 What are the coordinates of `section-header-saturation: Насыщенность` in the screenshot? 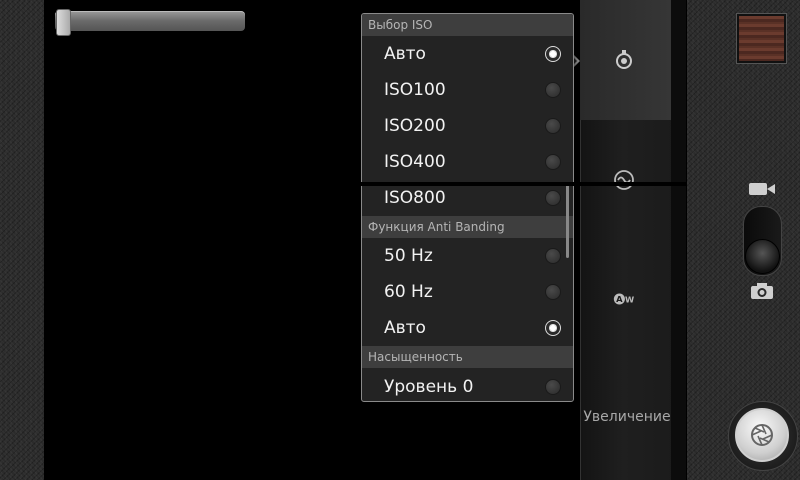 It's located at (467, 357).